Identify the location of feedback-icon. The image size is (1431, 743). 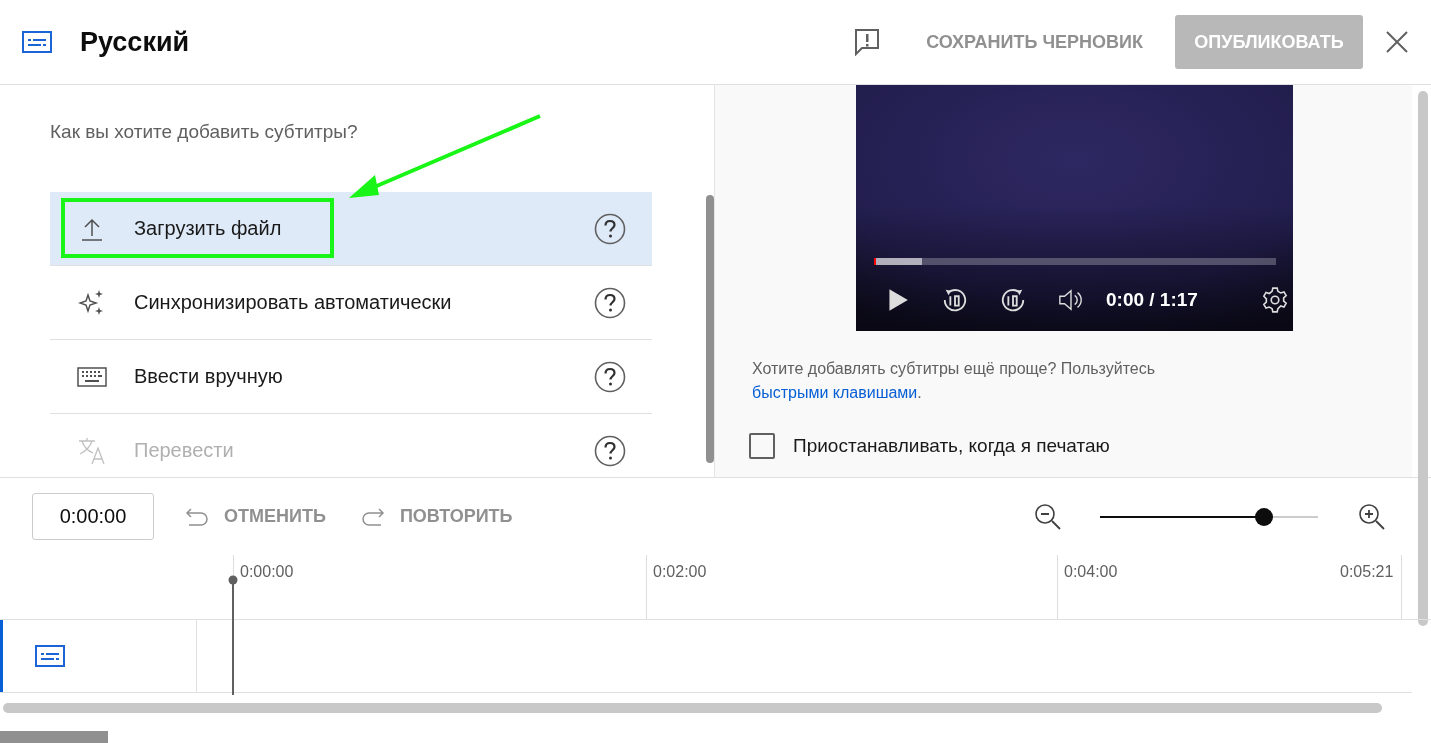
(867, 42).